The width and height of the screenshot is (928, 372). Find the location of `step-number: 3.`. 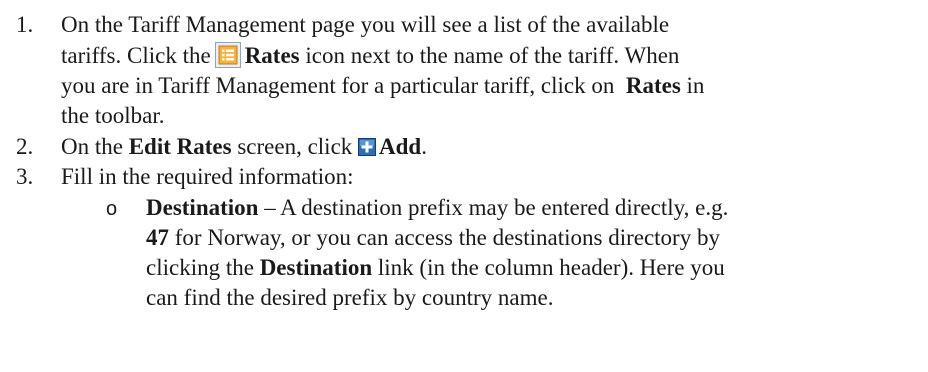

step-number: 3. is located at coordinates (25, 176).